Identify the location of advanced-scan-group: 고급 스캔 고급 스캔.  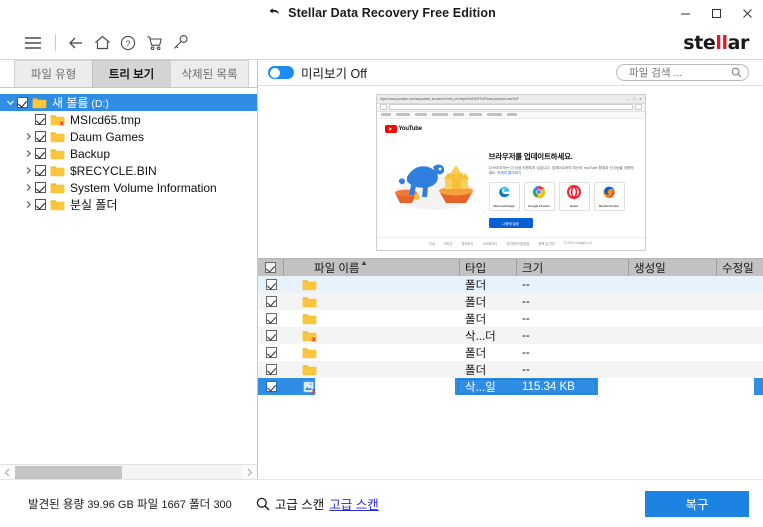
(317, 503).